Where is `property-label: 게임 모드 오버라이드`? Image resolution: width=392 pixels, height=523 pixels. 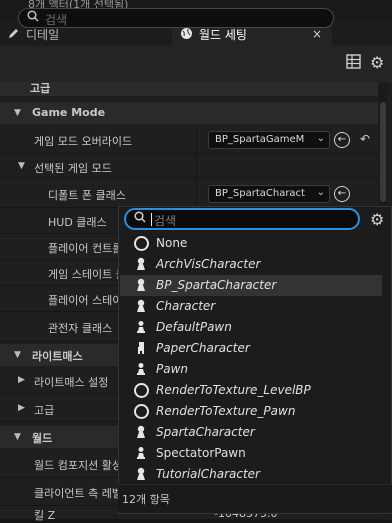 property-label: 게임 모드 오버라이드 is located at coordinates (83, 141).